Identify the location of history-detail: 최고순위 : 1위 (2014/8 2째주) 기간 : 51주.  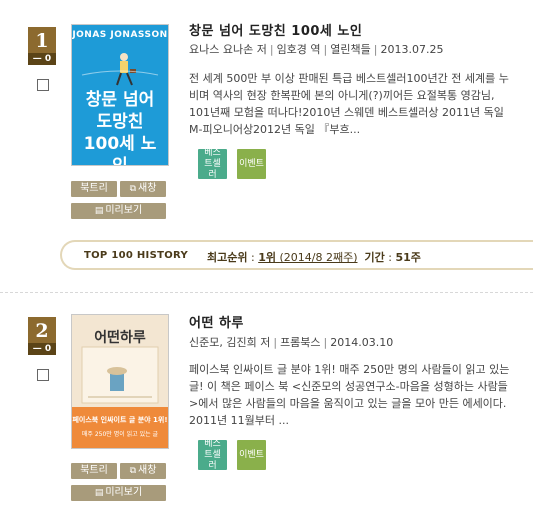
(314, 257).